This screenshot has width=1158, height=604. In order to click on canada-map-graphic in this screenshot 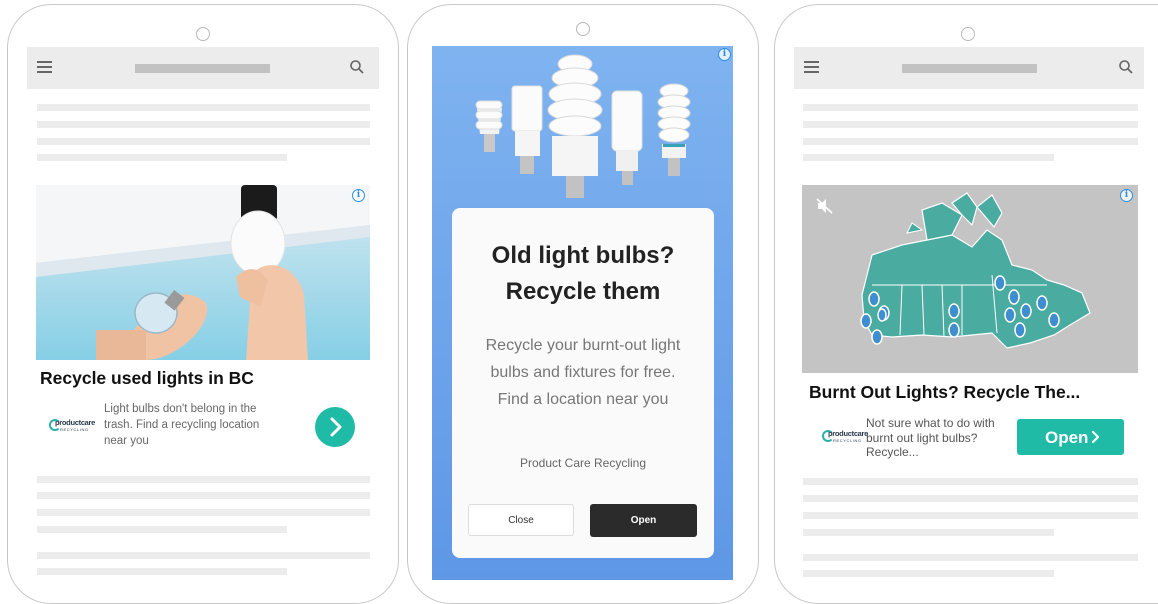, I will do `click(975, 270)`.